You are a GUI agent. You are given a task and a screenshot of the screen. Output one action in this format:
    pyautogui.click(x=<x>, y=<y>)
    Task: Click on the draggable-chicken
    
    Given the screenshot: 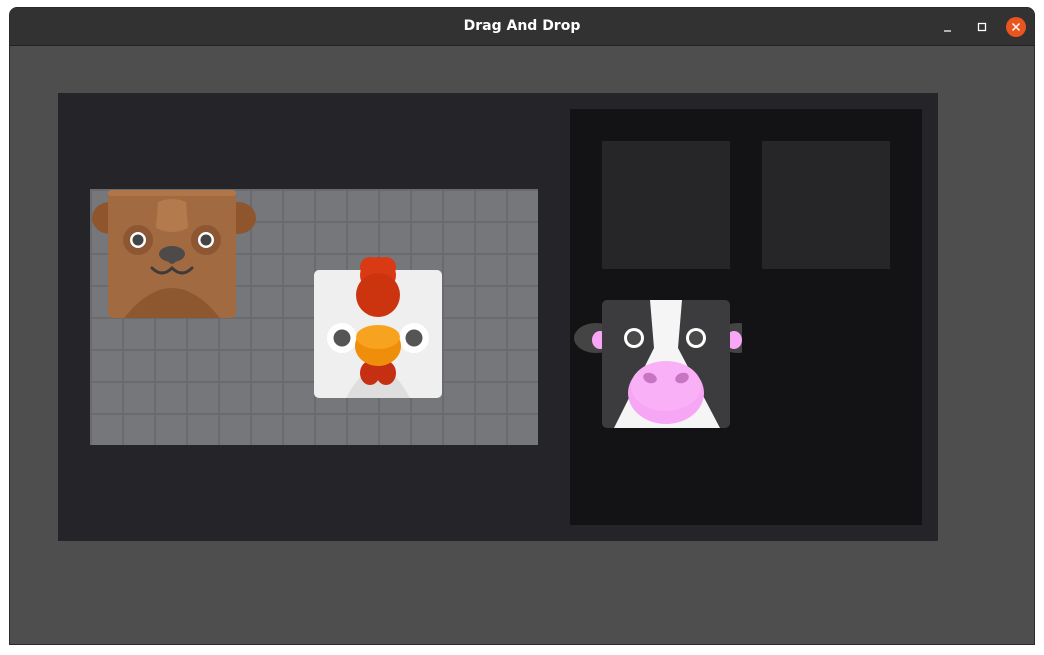 What is the action you would take?
    pyautogui.click(x=398, y=328)
    